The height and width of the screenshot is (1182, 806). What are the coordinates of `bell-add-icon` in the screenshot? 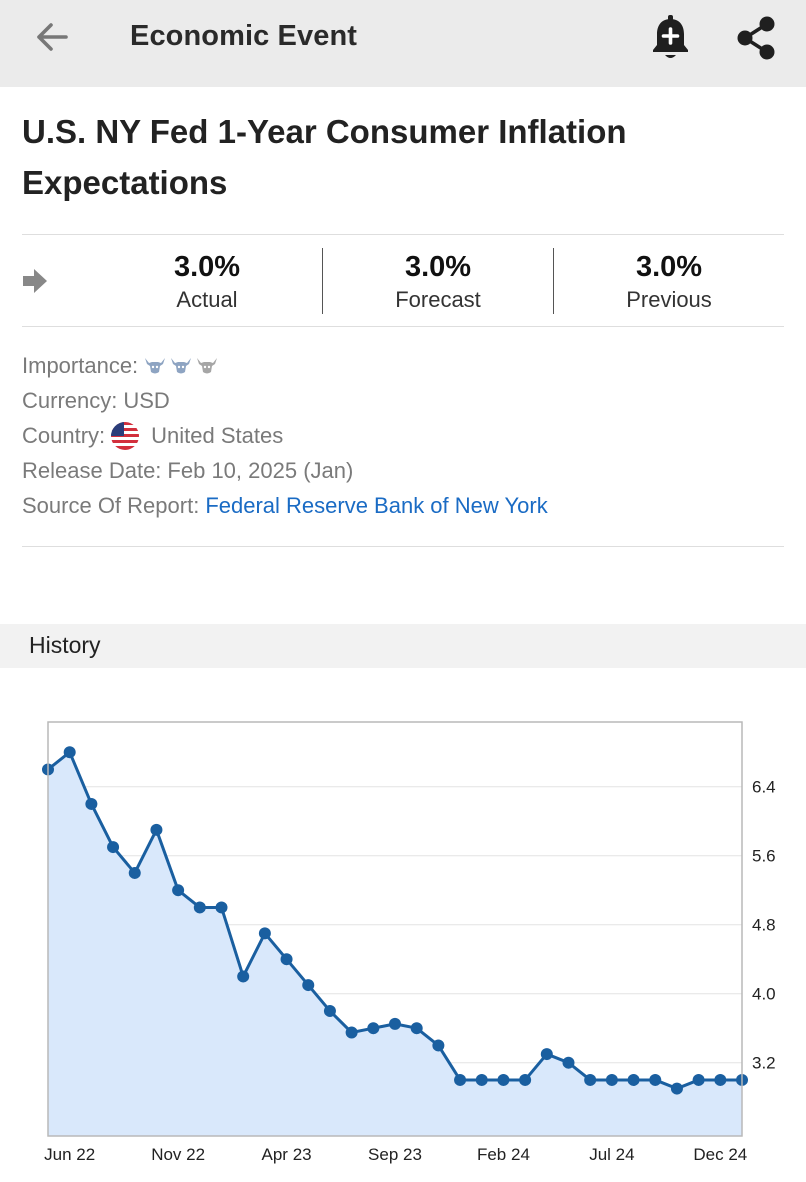 It's located at (670, 40).